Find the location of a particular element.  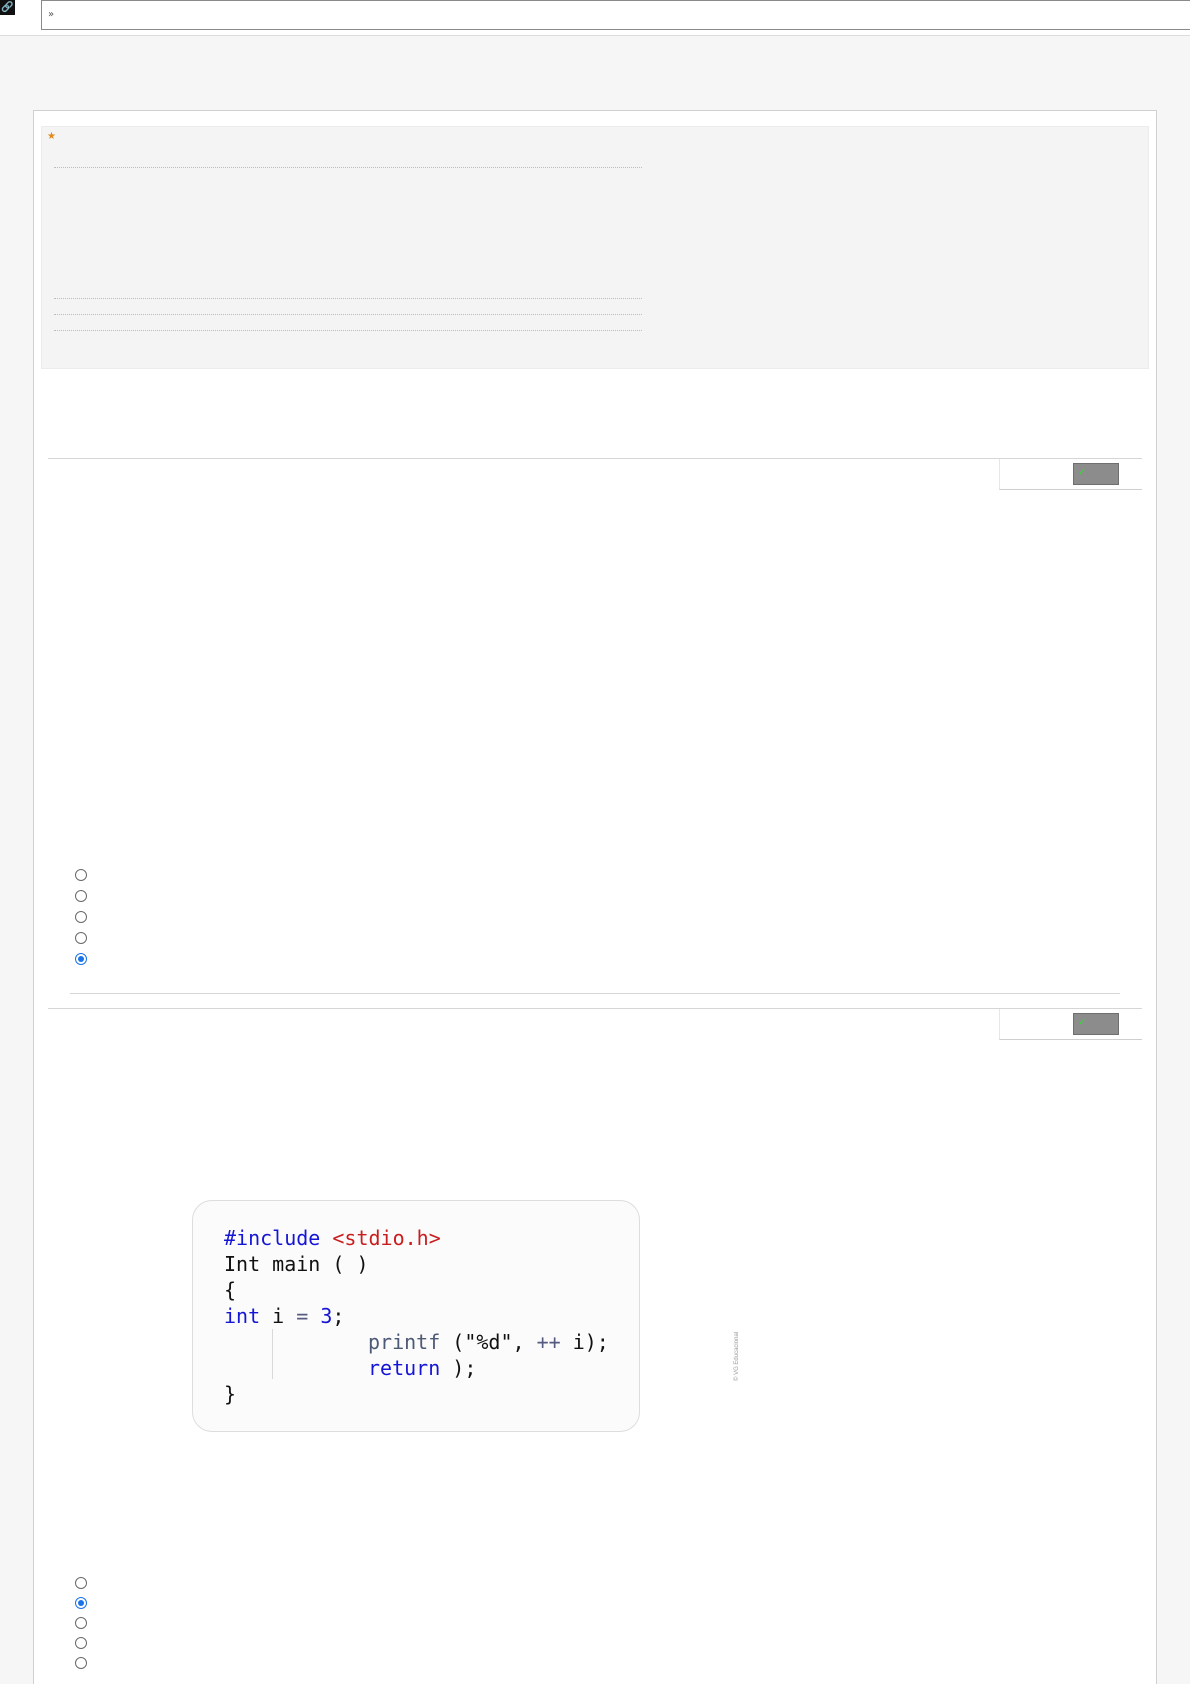

code-token: int is located at coordinates (242, 1316).